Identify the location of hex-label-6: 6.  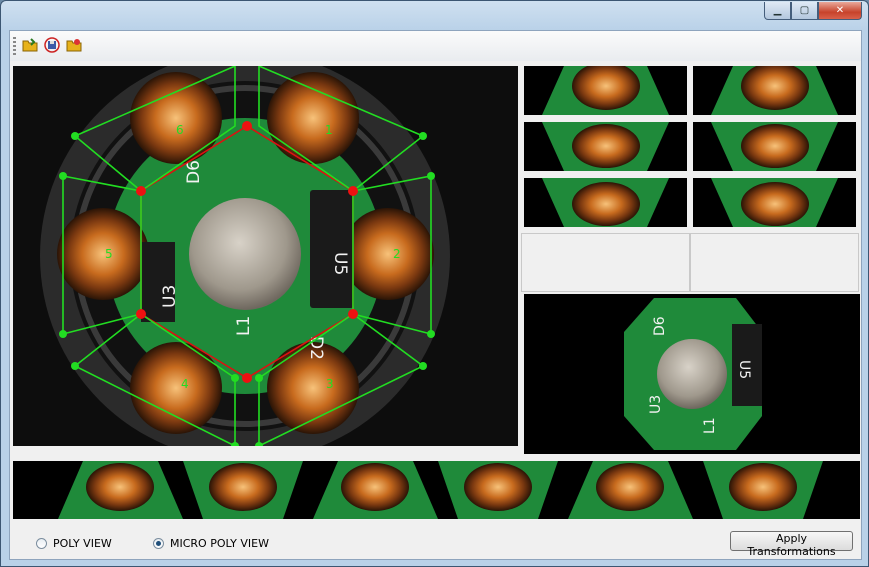
(180, 130).